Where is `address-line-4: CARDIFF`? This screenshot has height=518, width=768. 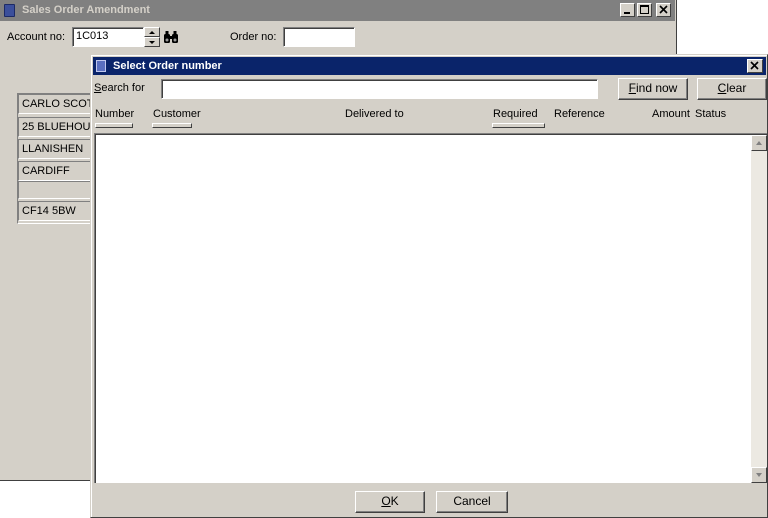 address-line-4: CARDIFF is located at coordinates (57, 171).